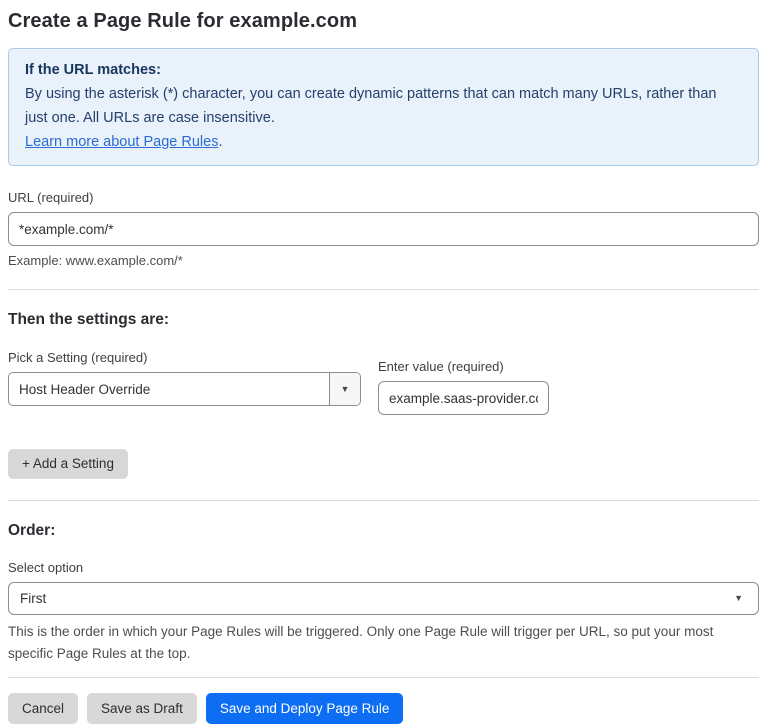  Describe the element at coordinates (183, 21) in the screenshot. I see `page-title: Create a Page Rule for example.com` at that location.